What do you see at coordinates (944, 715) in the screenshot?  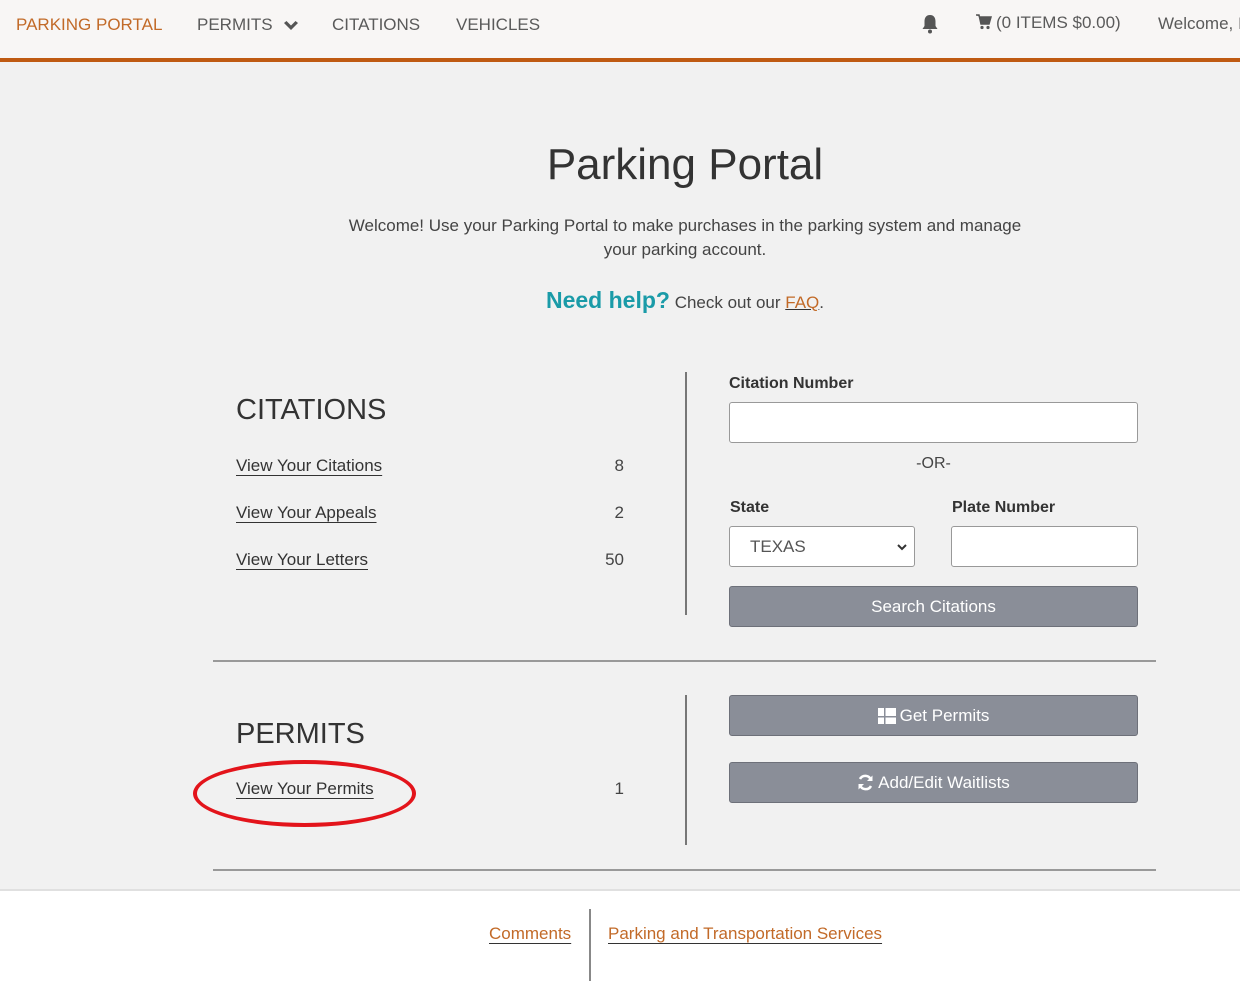 I see `get-permits-label: Get Permits` at bounding box center [944, 715].